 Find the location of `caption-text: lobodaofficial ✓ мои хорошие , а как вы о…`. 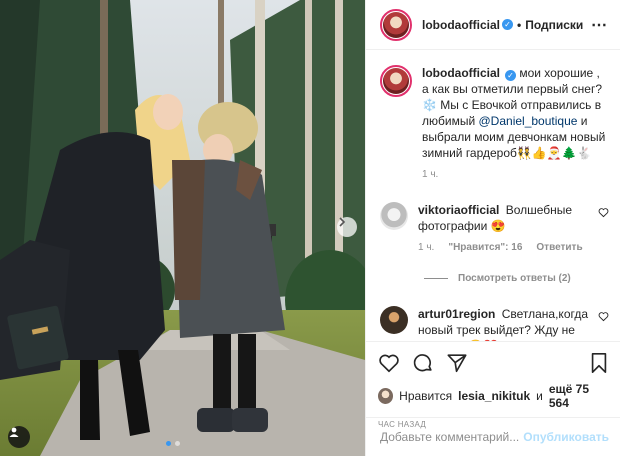

caption-text: lobodaofficial ✓ мои хорошие , а как вы о… is located at coordinates (515, 113).